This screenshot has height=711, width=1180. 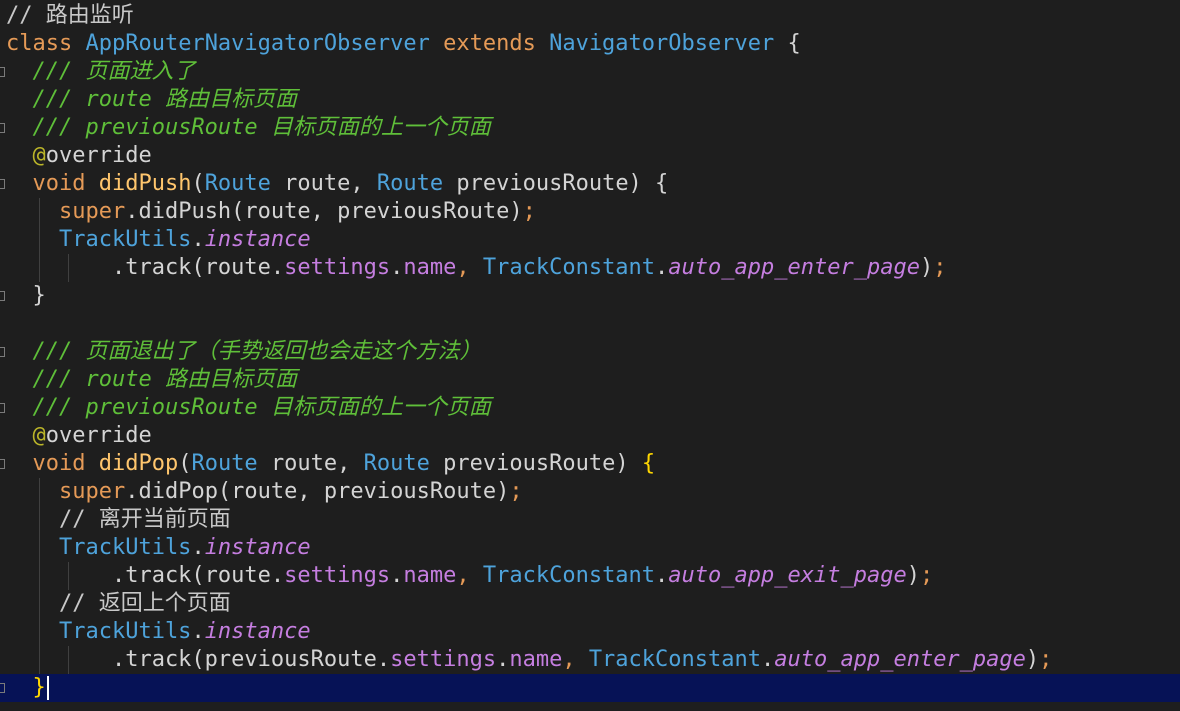 I want to click on code-token: auto_app_enter_page, so click(x=900, y=659).